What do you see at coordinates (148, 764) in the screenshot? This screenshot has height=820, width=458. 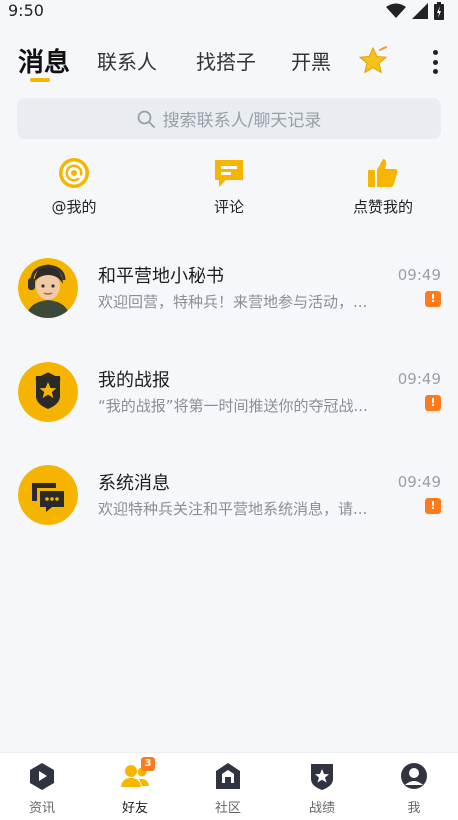 I see `friends-badge: 3` at bounding box center [148, 764].